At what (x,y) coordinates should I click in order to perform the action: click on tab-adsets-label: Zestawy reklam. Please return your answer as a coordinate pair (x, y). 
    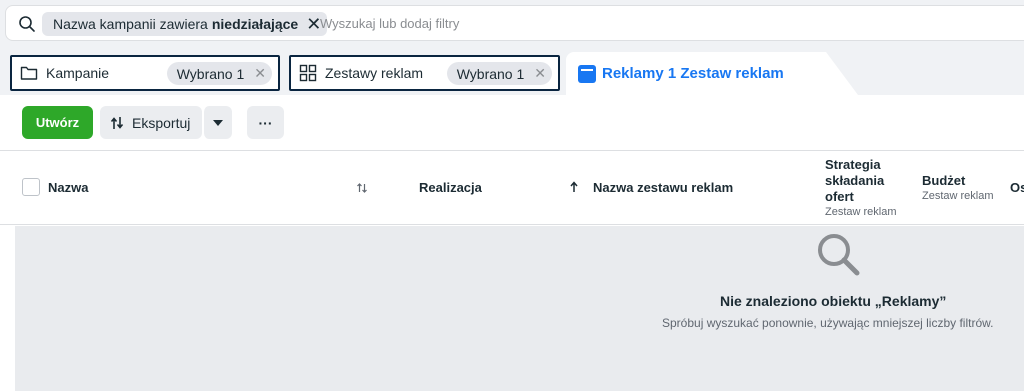
    Looking at the image, I should click on (374, 73).